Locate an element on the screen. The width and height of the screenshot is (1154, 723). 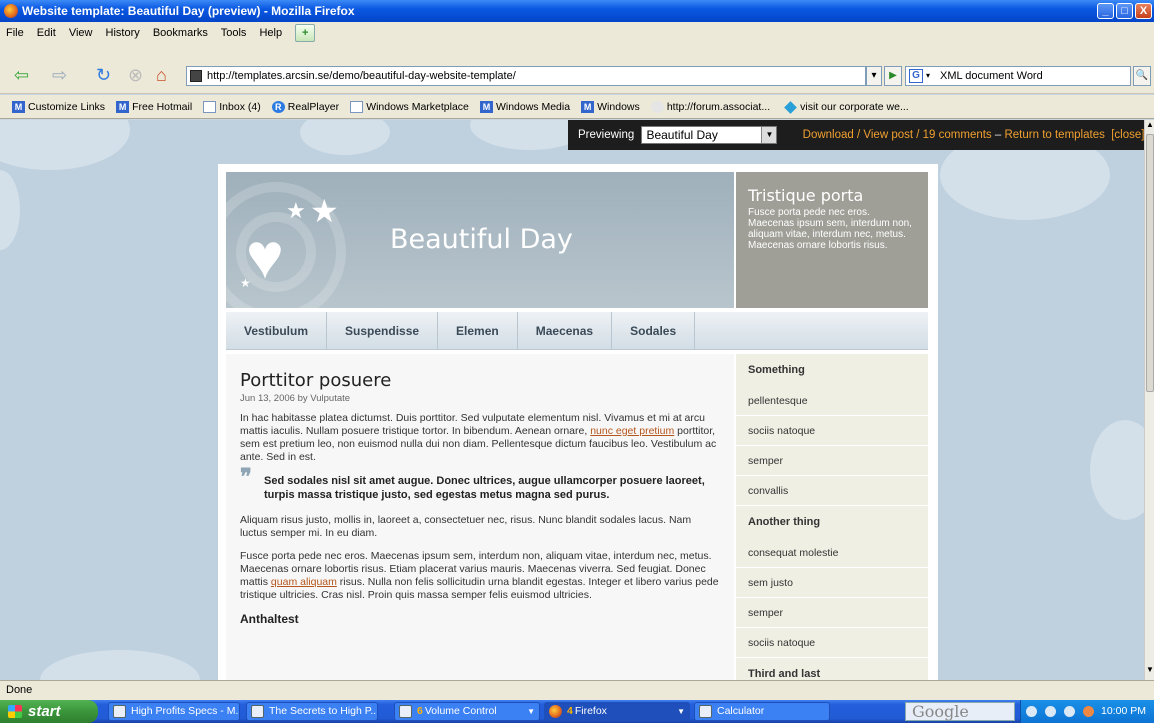
bookmark-inbox: Inbox (4) is located at coordinates (232, 106).